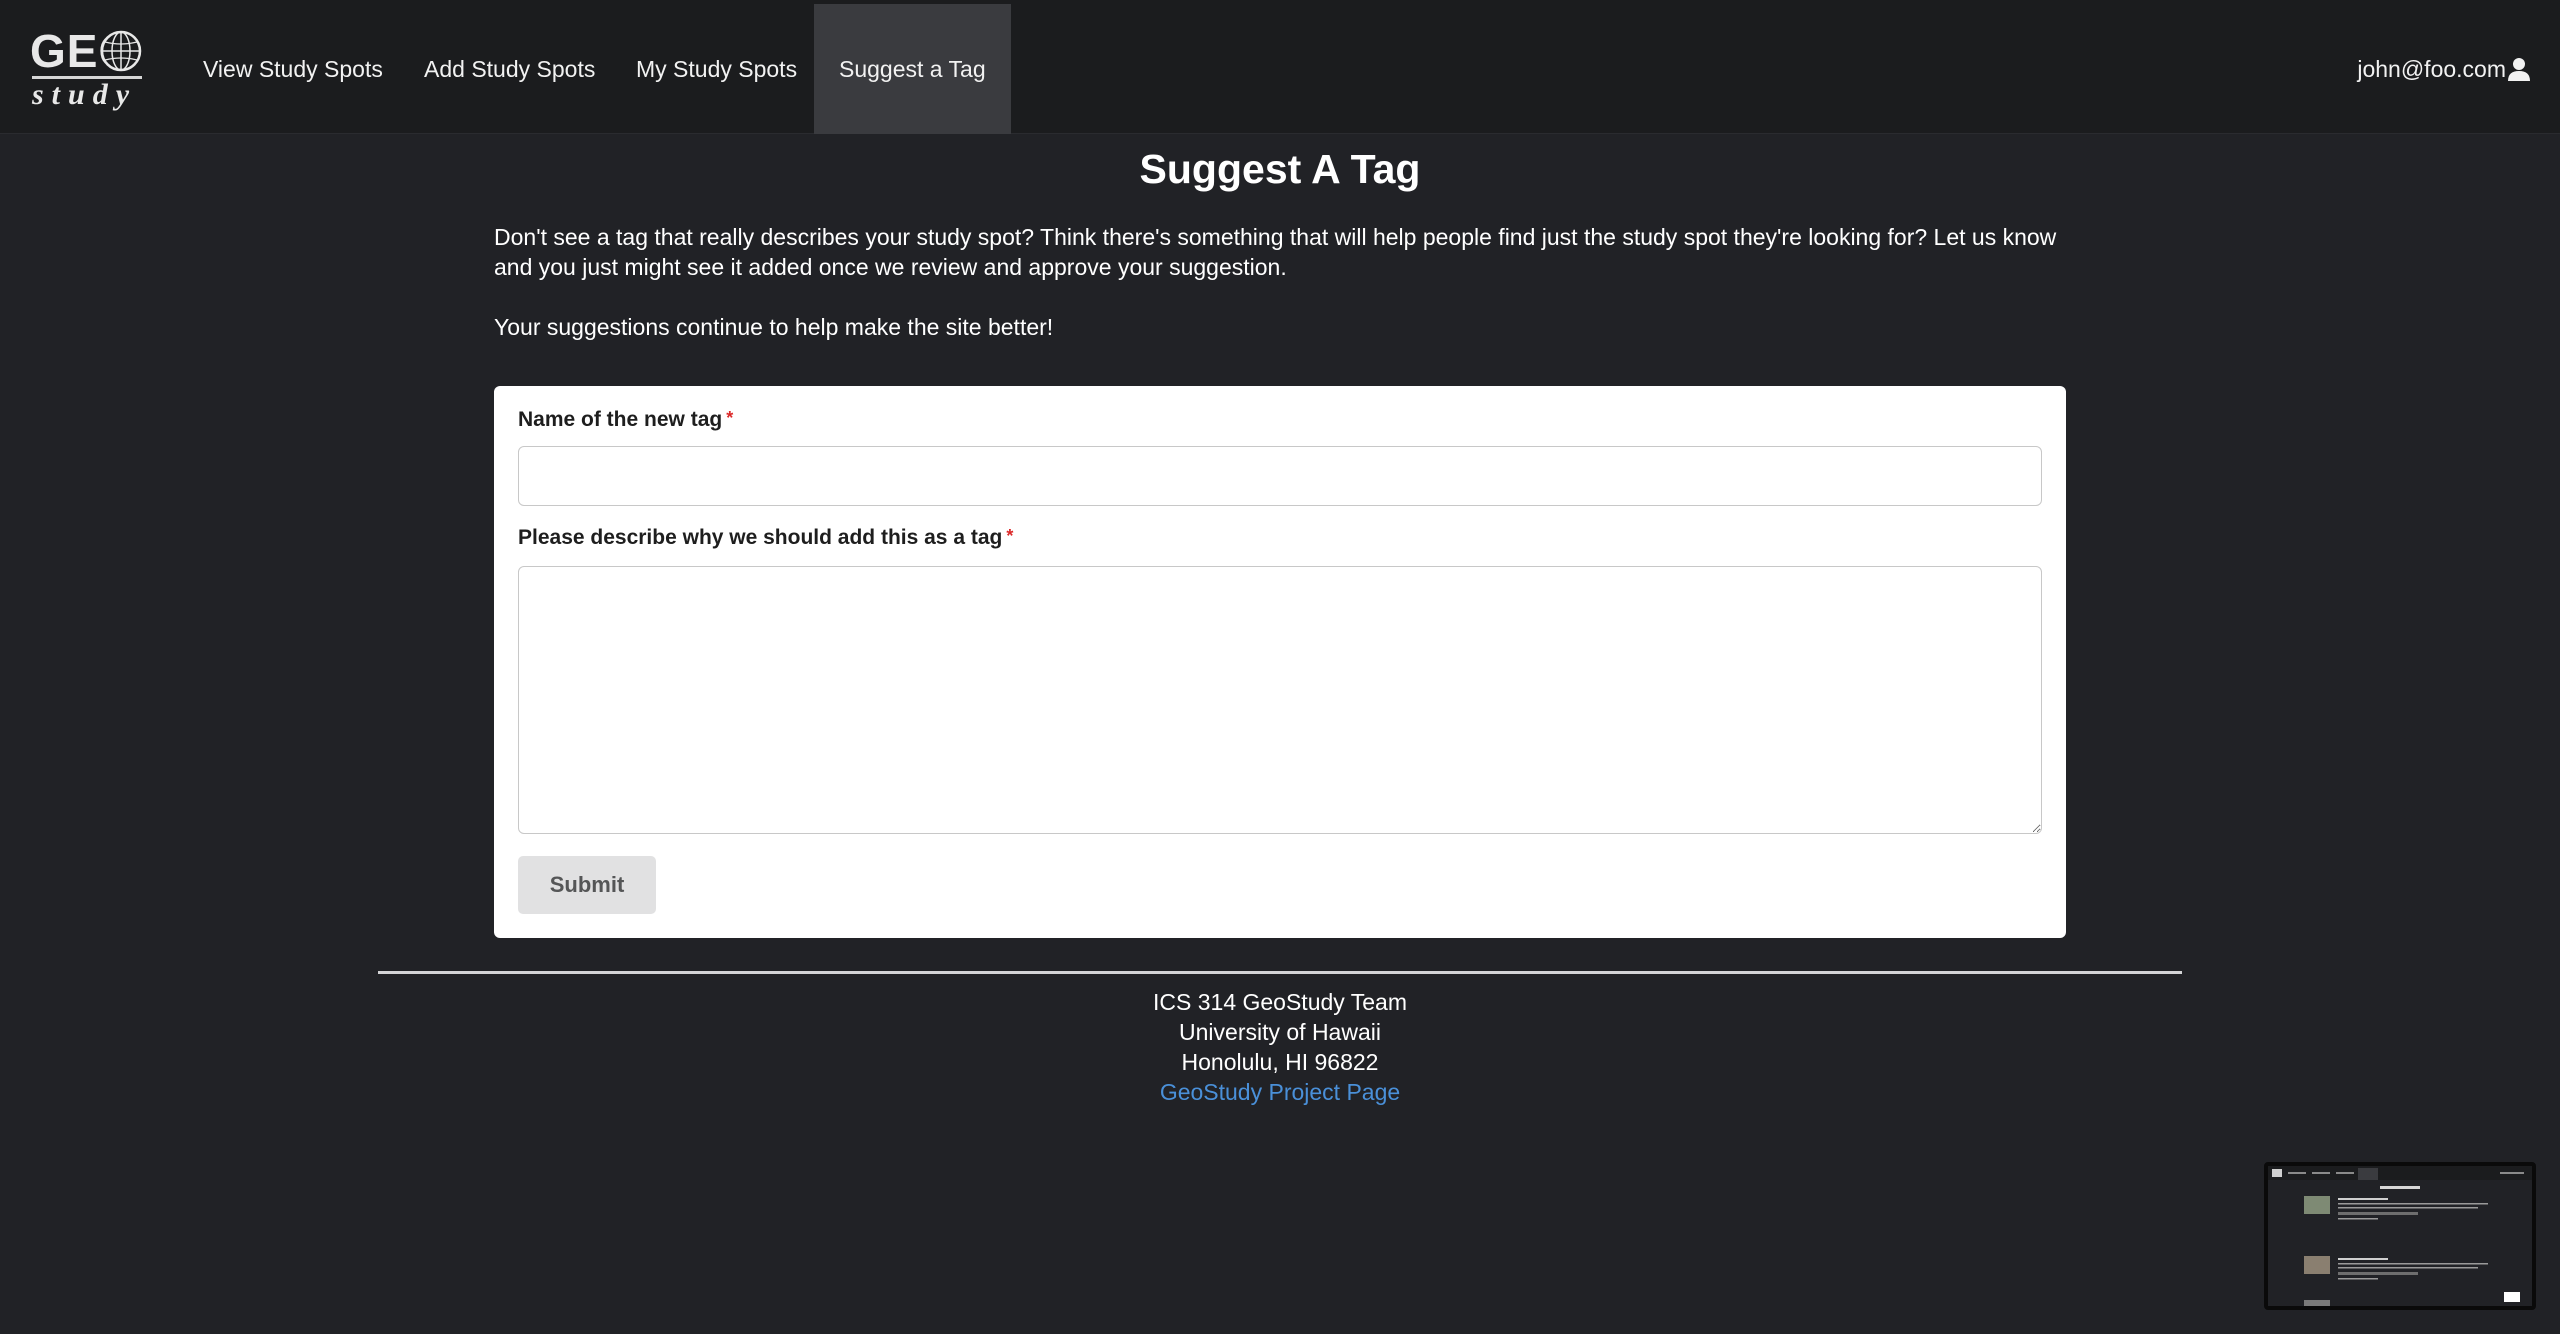  What do you see at coordinates (1280, 972) in the screenshot?
I see `footer-divider` at bounding box center [1280, 972].